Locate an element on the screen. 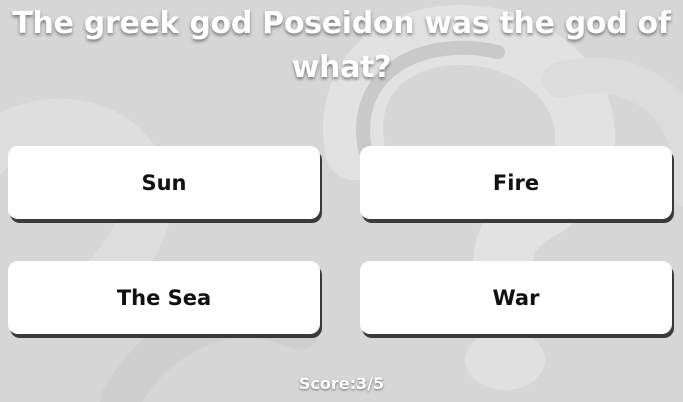 This screenshot has height=402, width=683. answer-button-war: War is located at coordinates (516, 297).